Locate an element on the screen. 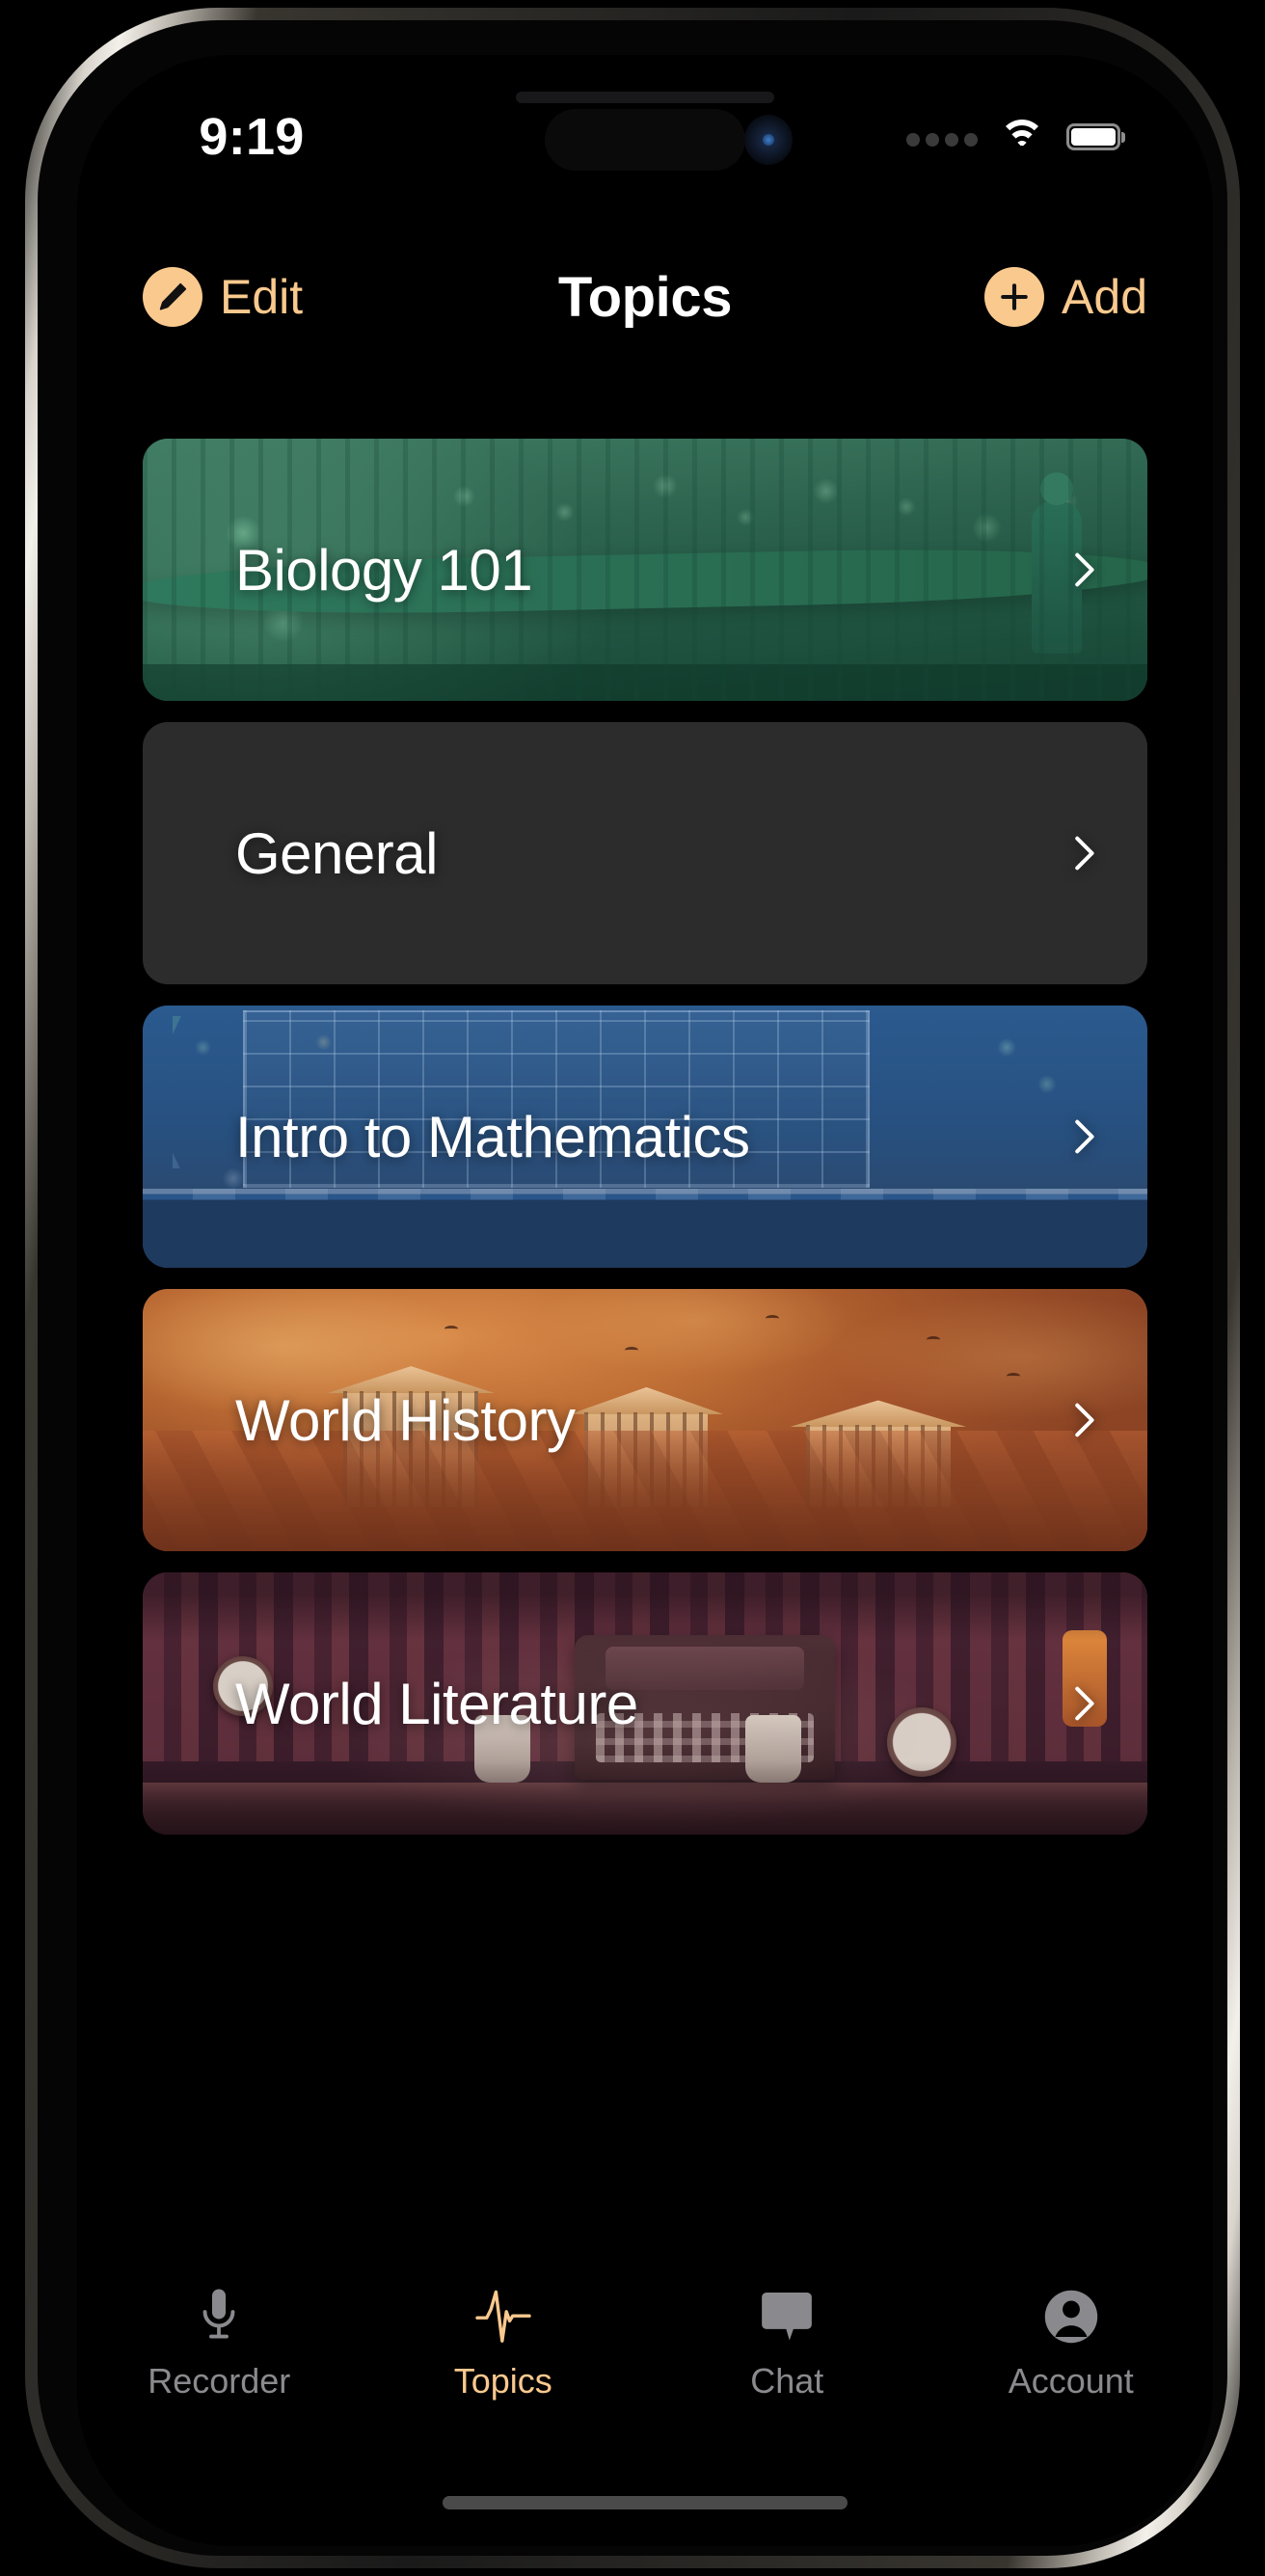 The width and height of the screenshot is (1265, 2576). tab-label: Account is located at coordinates (1071, 2381).